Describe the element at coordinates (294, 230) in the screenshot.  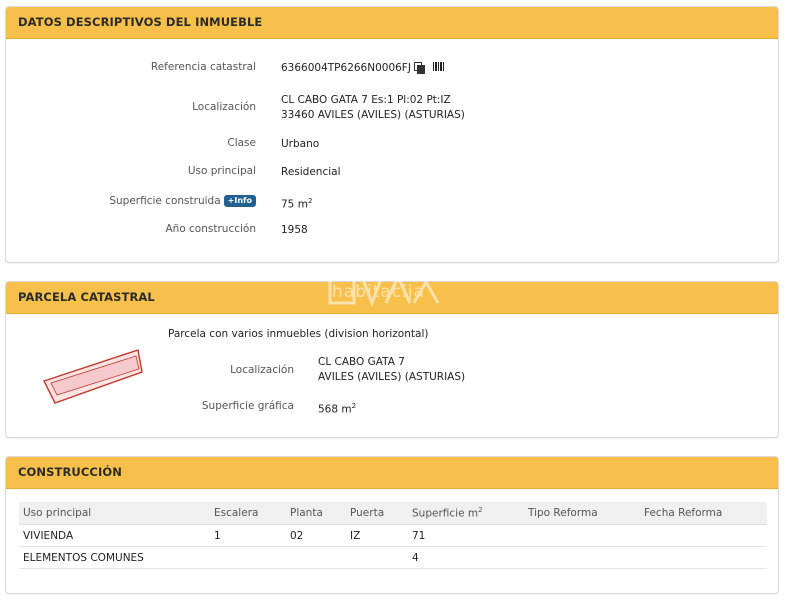
I see `anio-value: 1958` at that location.